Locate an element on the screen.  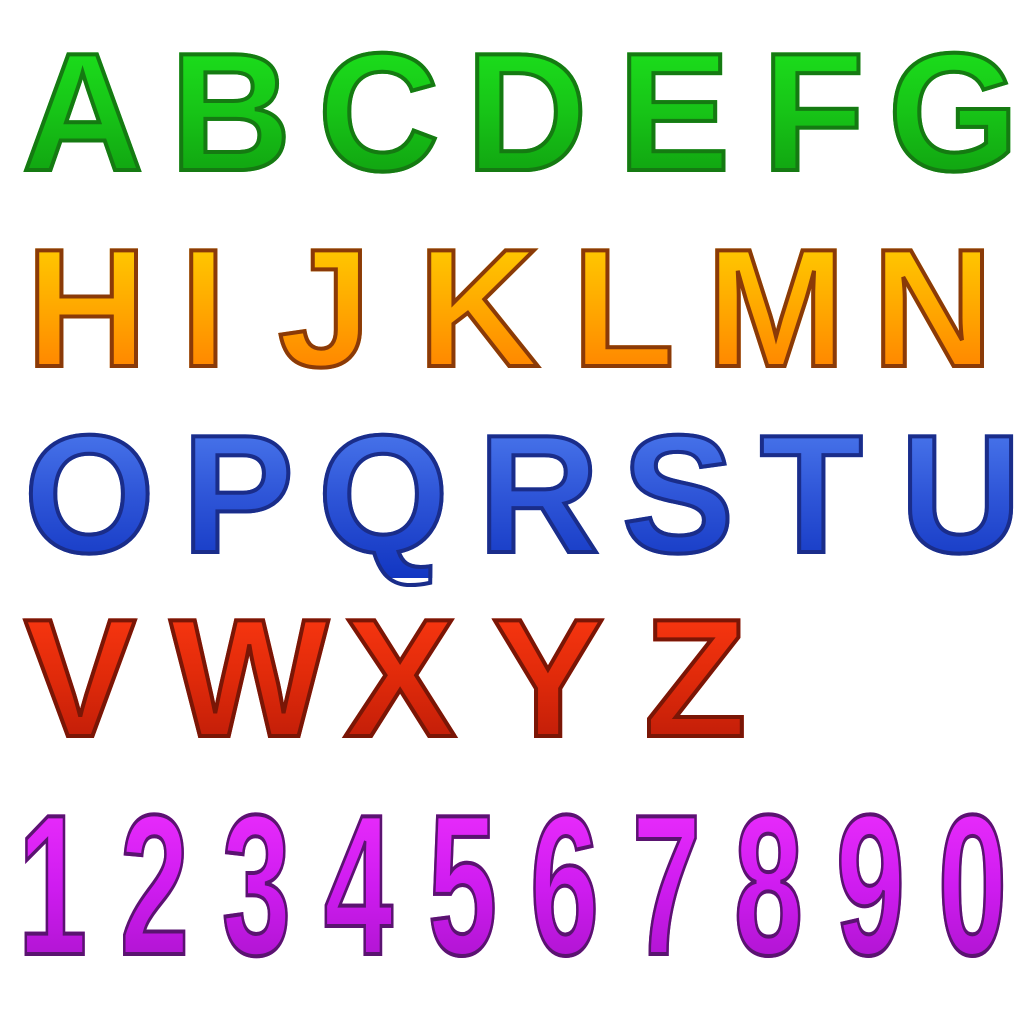
digit-3: 3 is located at coordinates (256, 885).